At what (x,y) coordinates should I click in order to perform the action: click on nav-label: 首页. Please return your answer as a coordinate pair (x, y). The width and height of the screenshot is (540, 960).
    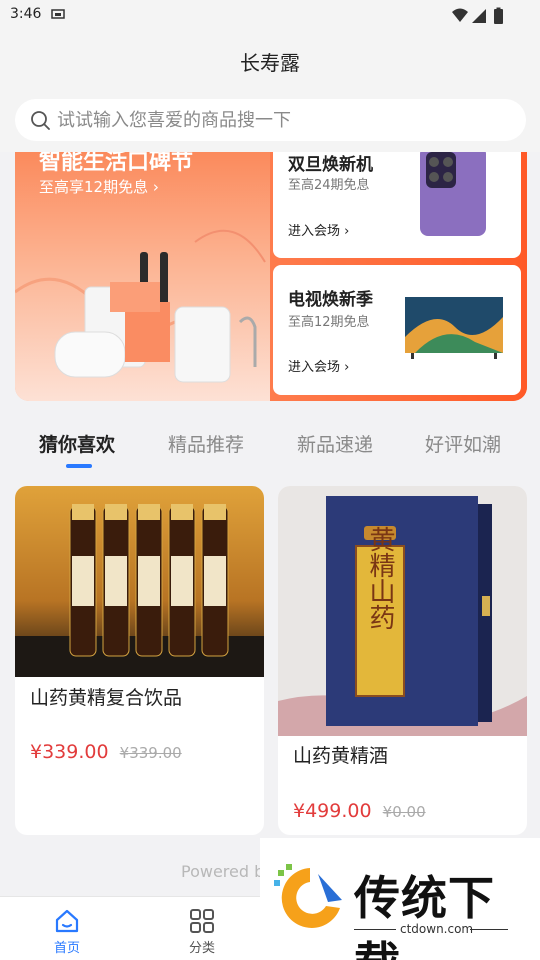
    Looking at the image, I should click on (66, 948).